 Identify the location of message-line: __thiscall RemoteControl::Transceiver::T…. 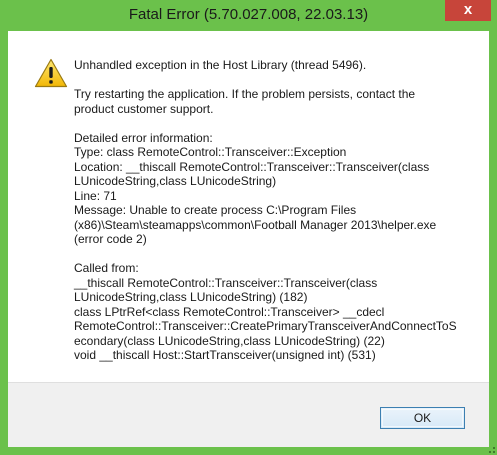
(226, 282).